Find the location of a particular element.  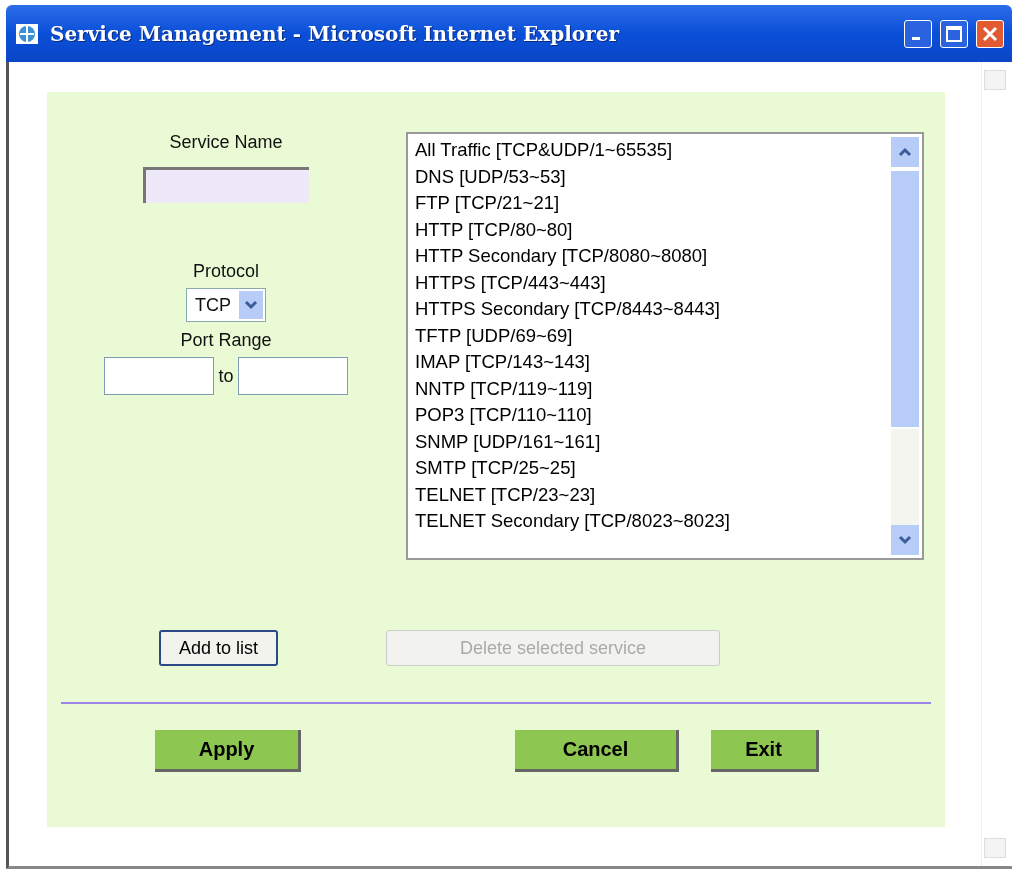

port-range-label: Port Range is located at coordinates (226, 340).